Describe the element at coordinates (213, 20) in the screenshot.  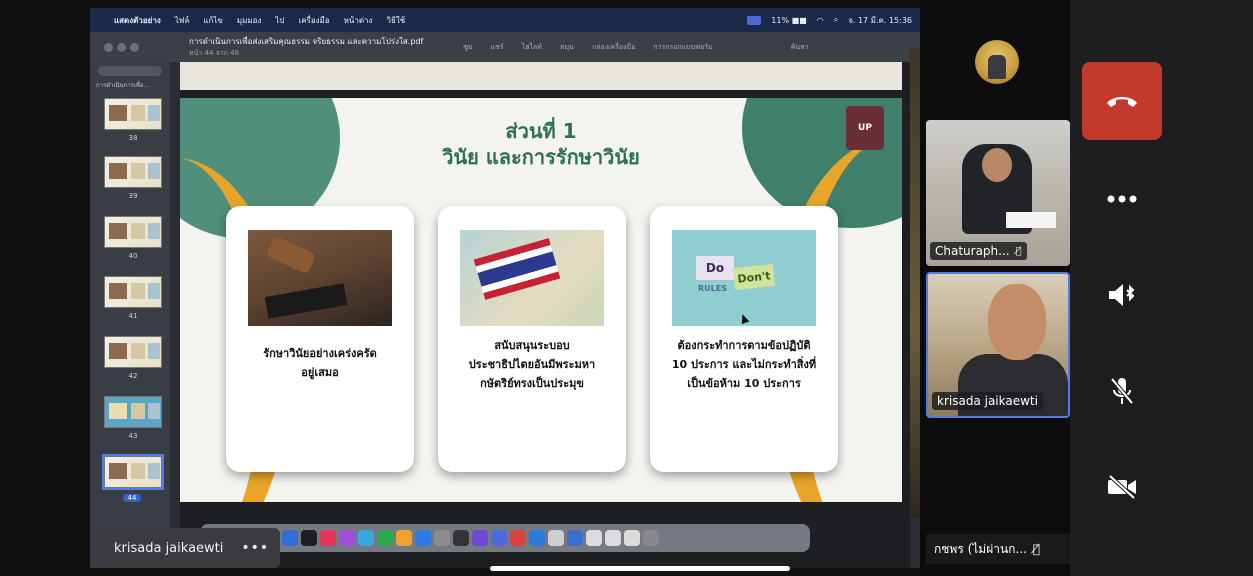
I see `menu-edit: แก้ไข` at that location.